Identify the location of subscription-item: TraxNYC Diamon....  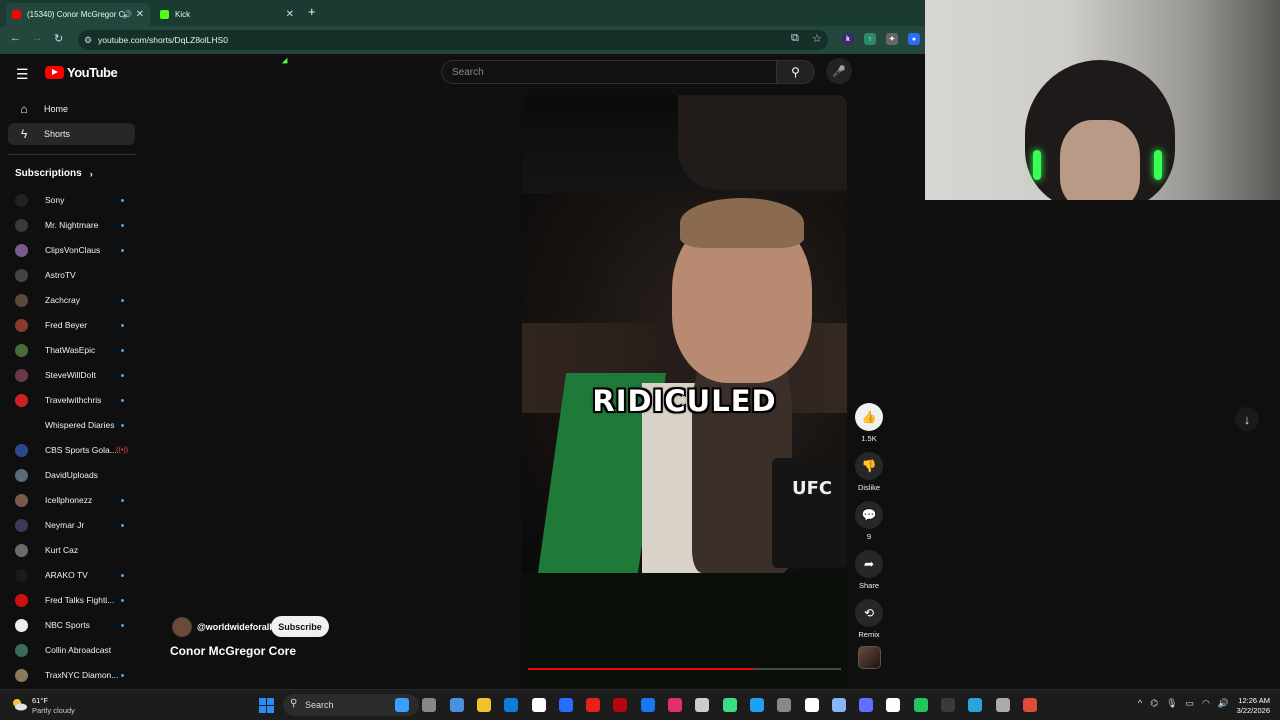
(72, 675).